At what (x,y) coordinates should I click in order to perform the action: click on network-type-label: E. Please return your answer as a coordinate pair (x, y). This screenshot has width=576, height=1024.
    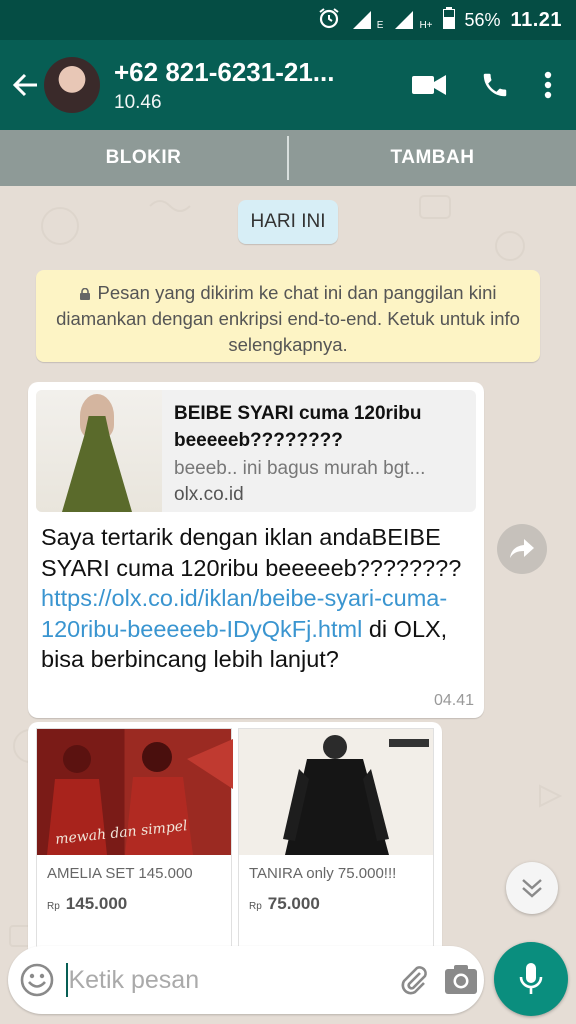
    Looking at the image, I should click on (380, 25).